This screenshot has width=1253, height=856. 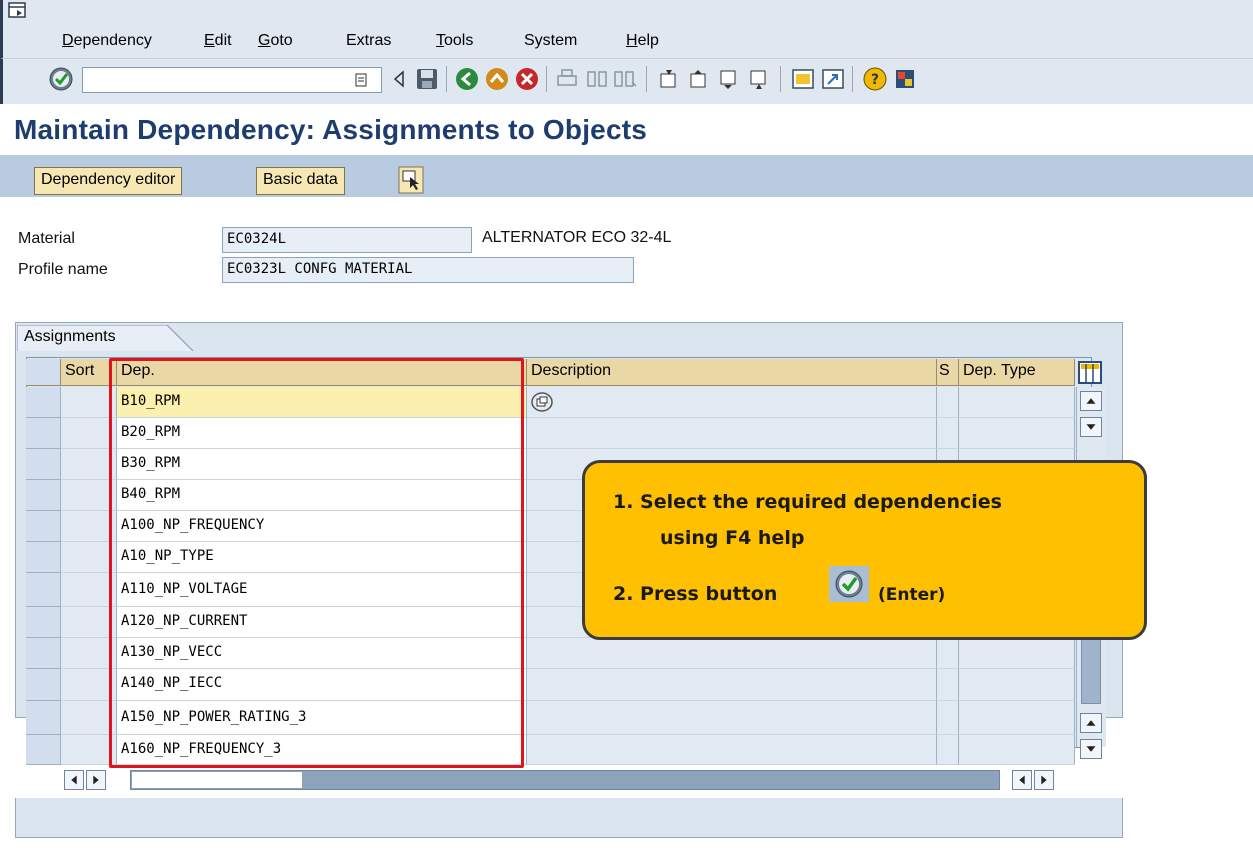 I want to click on command-dropdown-icon, so click(x=361, y=80).